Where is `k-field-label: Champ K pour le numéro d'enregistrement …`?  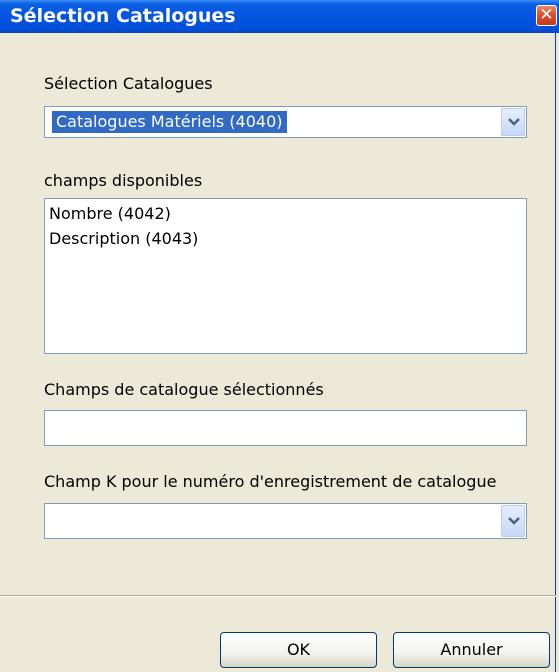
k-field-label: Champ K pour le numéro d'enregistrement … is located at coordinates (270, 481).